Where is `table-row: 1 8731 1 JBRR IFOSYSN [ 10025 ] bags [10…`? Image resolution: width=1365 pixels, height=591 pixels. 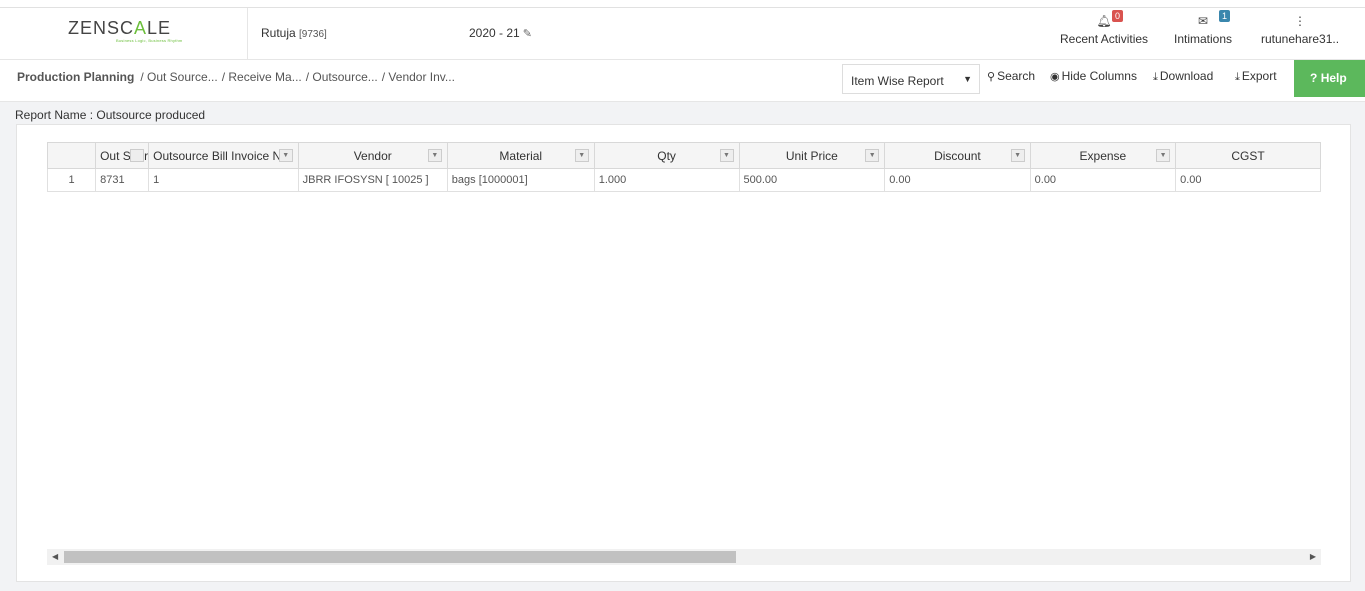
table-row: 1 8731 1 JBRR IFOSYSN [ 10025 ] bags [10… is located at coordinates (684, 180).